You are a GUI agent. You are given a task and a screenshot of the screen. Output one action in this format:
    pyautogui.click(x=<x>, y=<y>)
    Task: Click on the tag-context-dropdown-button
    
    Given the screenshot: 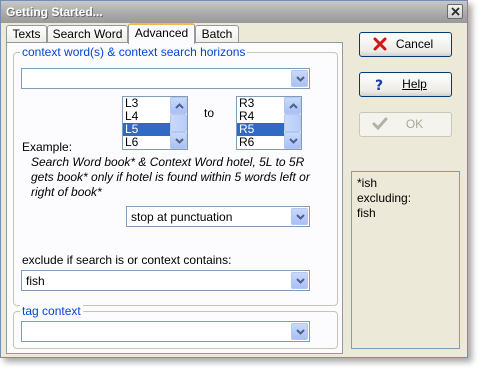 What is the action you would take?
    pyautogui.click(x=299, y=331)
    